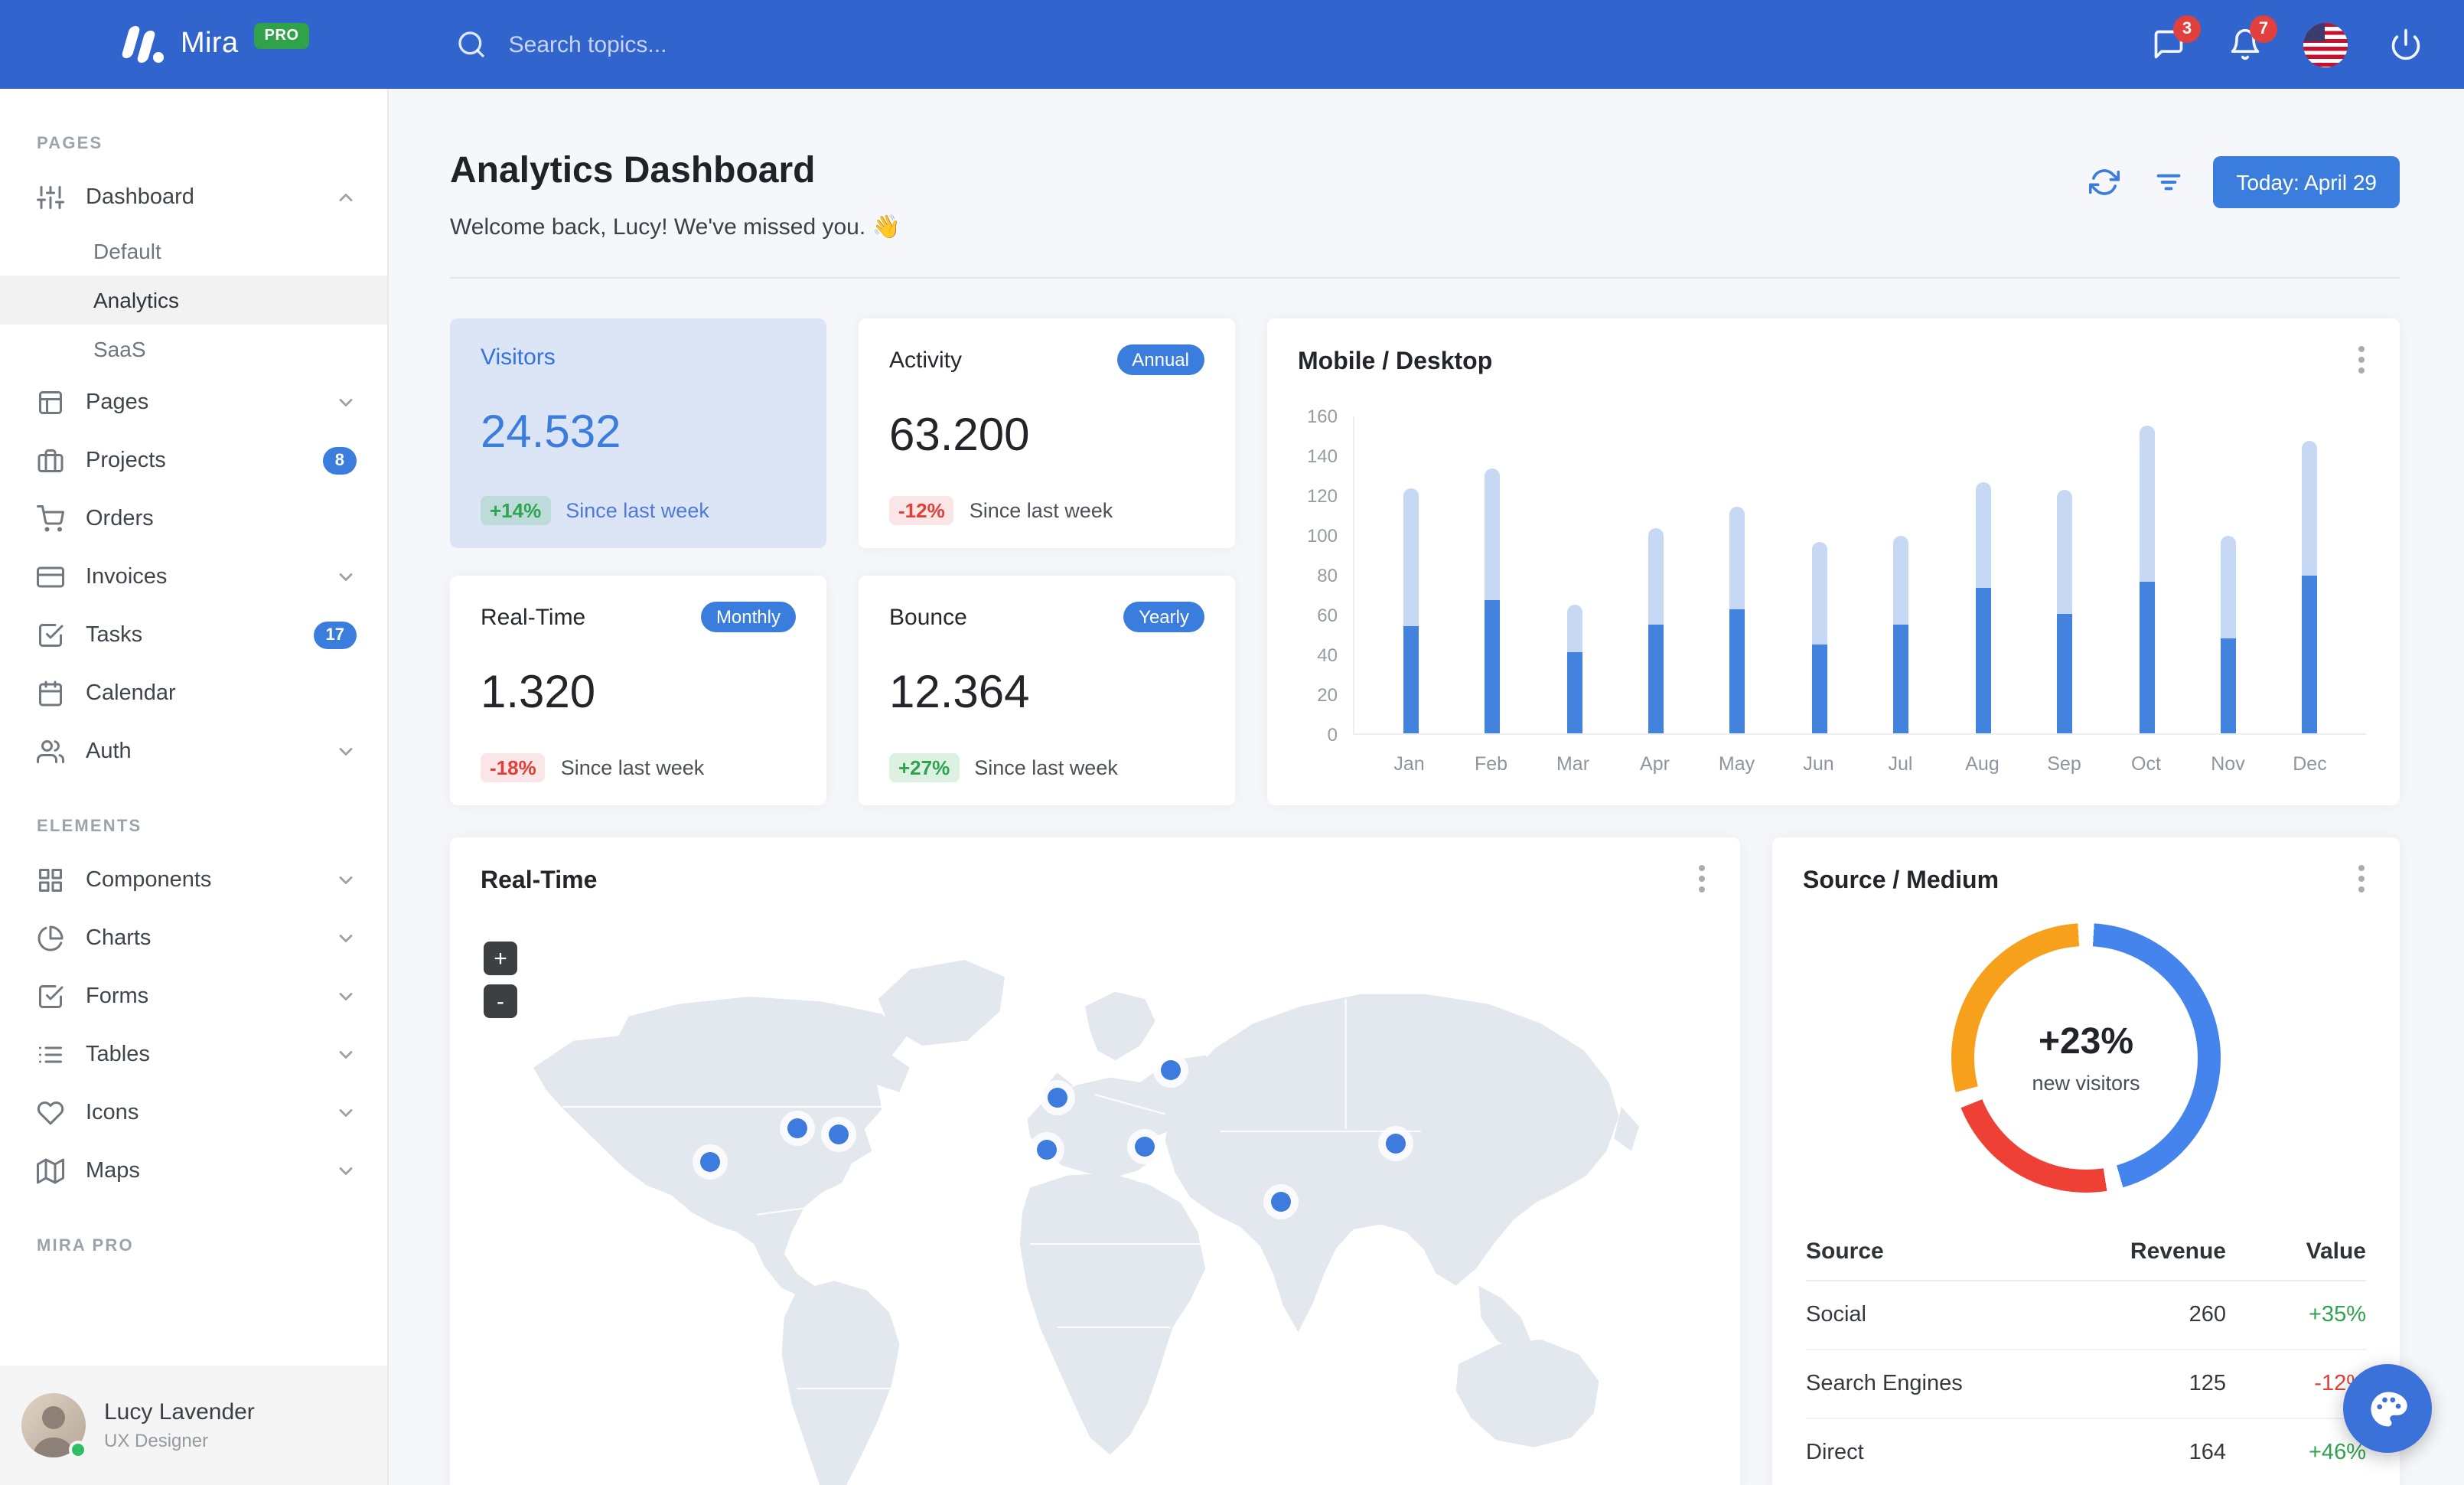  What do you see at coordinates (193, 635) in the screenshot?
I see `sidebar-item-tasks: Tasks 17` at bounding box center [193, 635].